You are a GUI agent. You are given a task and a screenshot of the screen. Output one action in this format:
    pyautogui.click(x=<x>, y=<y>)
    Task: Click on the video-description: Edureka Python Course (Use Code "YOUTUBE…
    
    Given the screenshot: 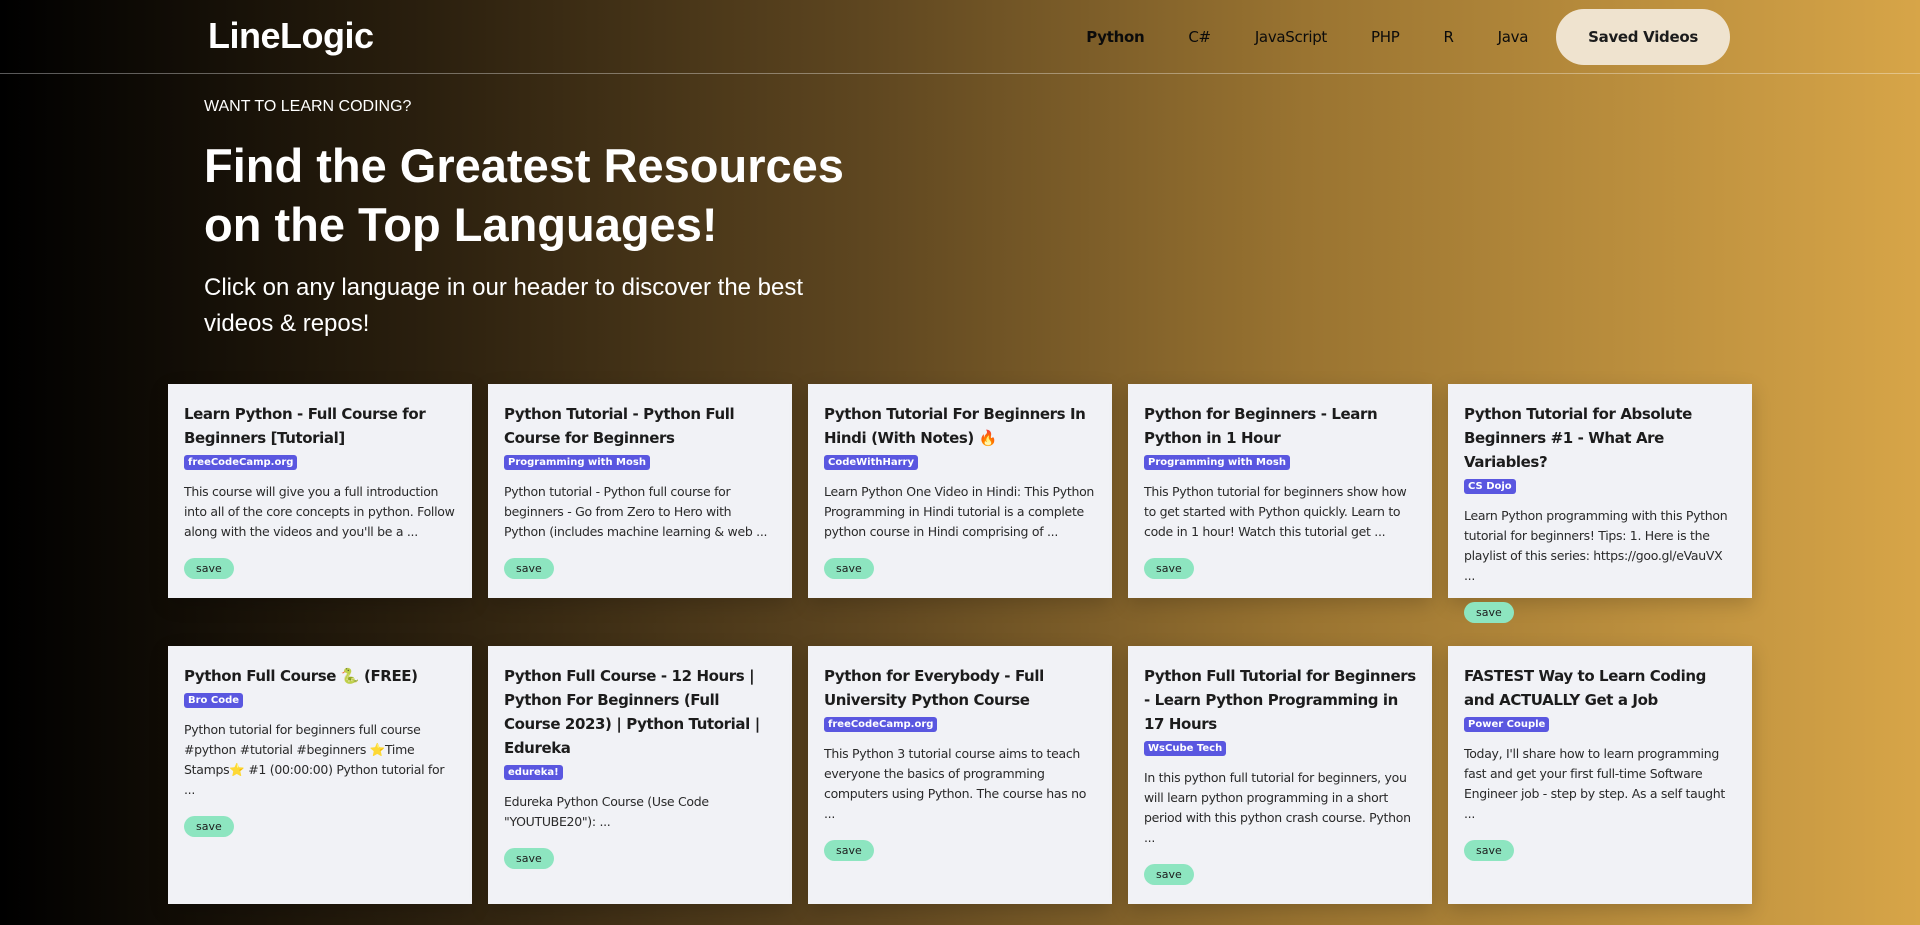 What is the action you would take?
    pyautogui.click(x=606, y=811)
    